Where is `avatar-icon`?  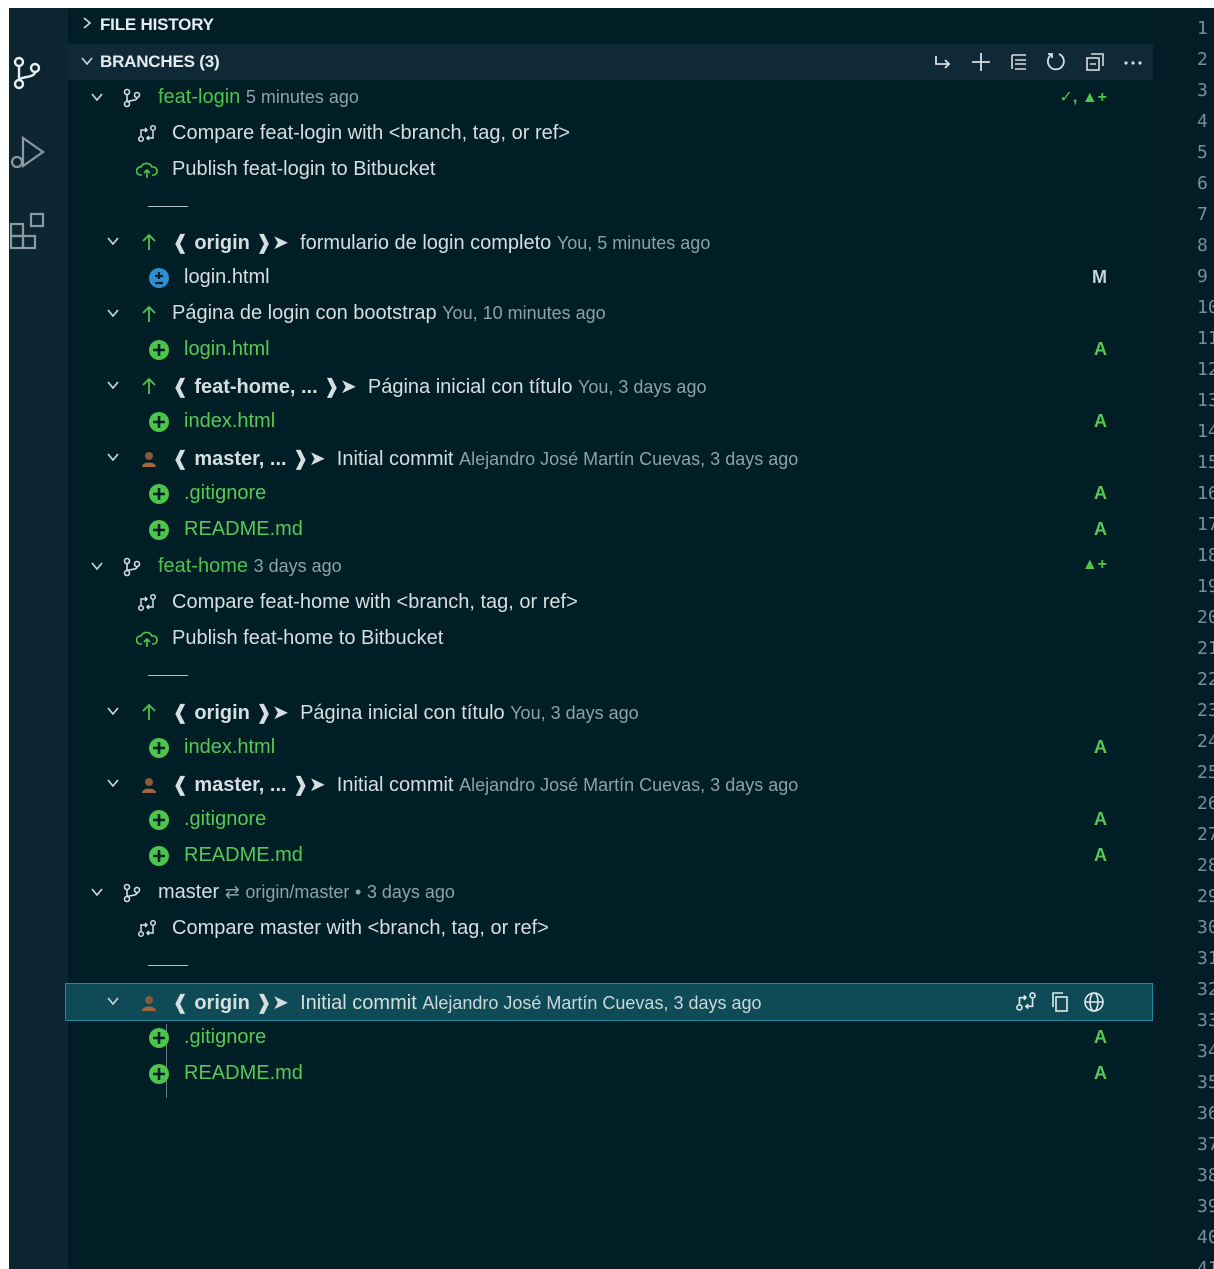 avatar-icon is located at coordinates (149, 785).